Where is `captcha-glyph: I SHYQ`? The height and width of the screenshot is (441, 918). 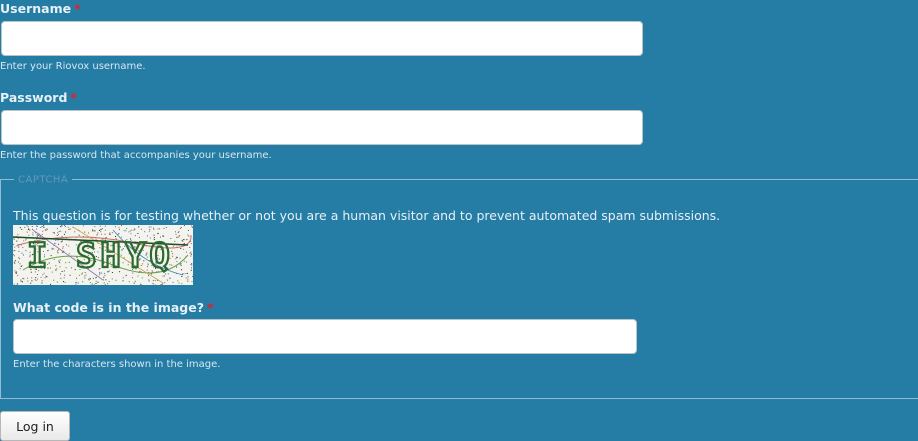
captcha-glyph: I SHYQ is located at coordinates (100, 256).